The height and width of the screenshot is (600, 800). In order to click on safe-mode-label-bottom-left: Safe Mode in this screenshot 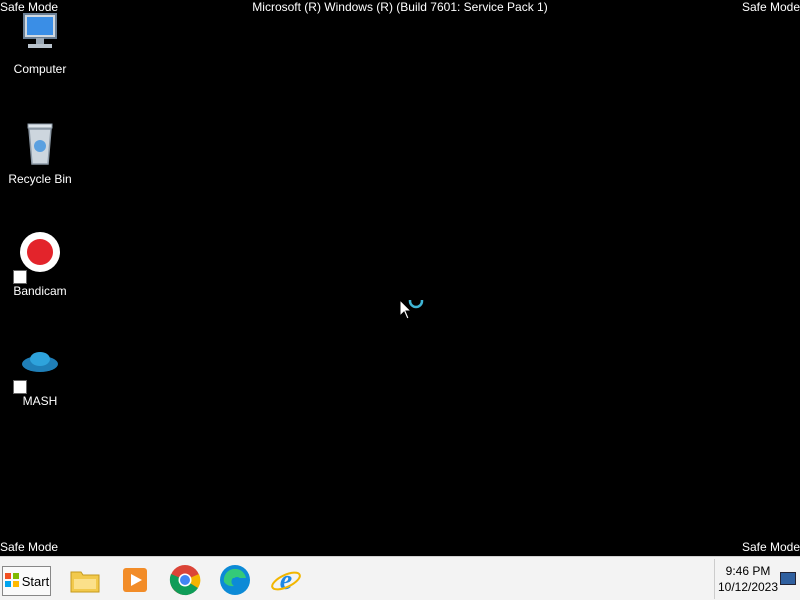, I will do `click(29, 547)`.